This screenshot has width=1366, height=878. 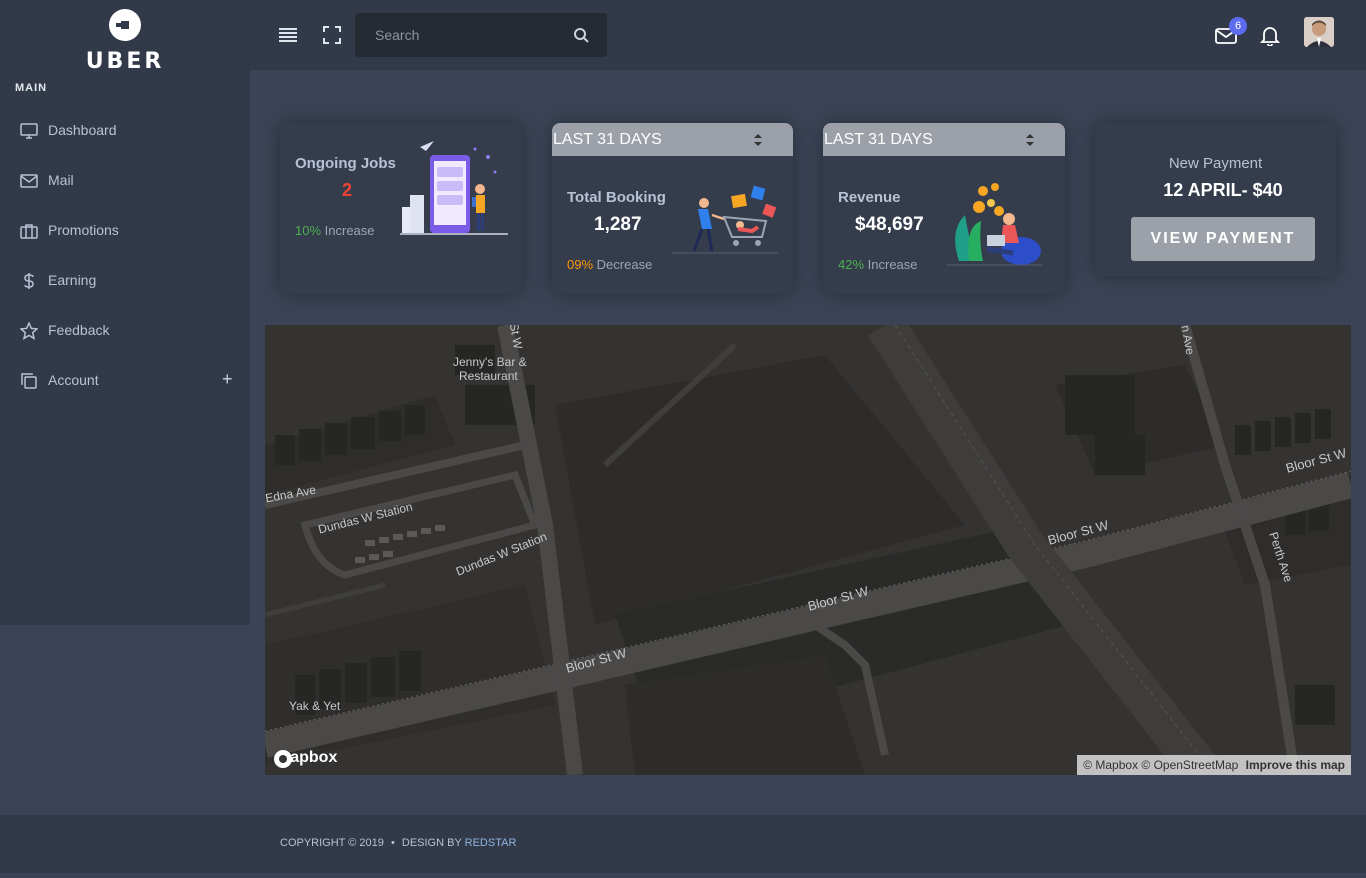 I want to click on search-icon, so click(x=581, y=35).